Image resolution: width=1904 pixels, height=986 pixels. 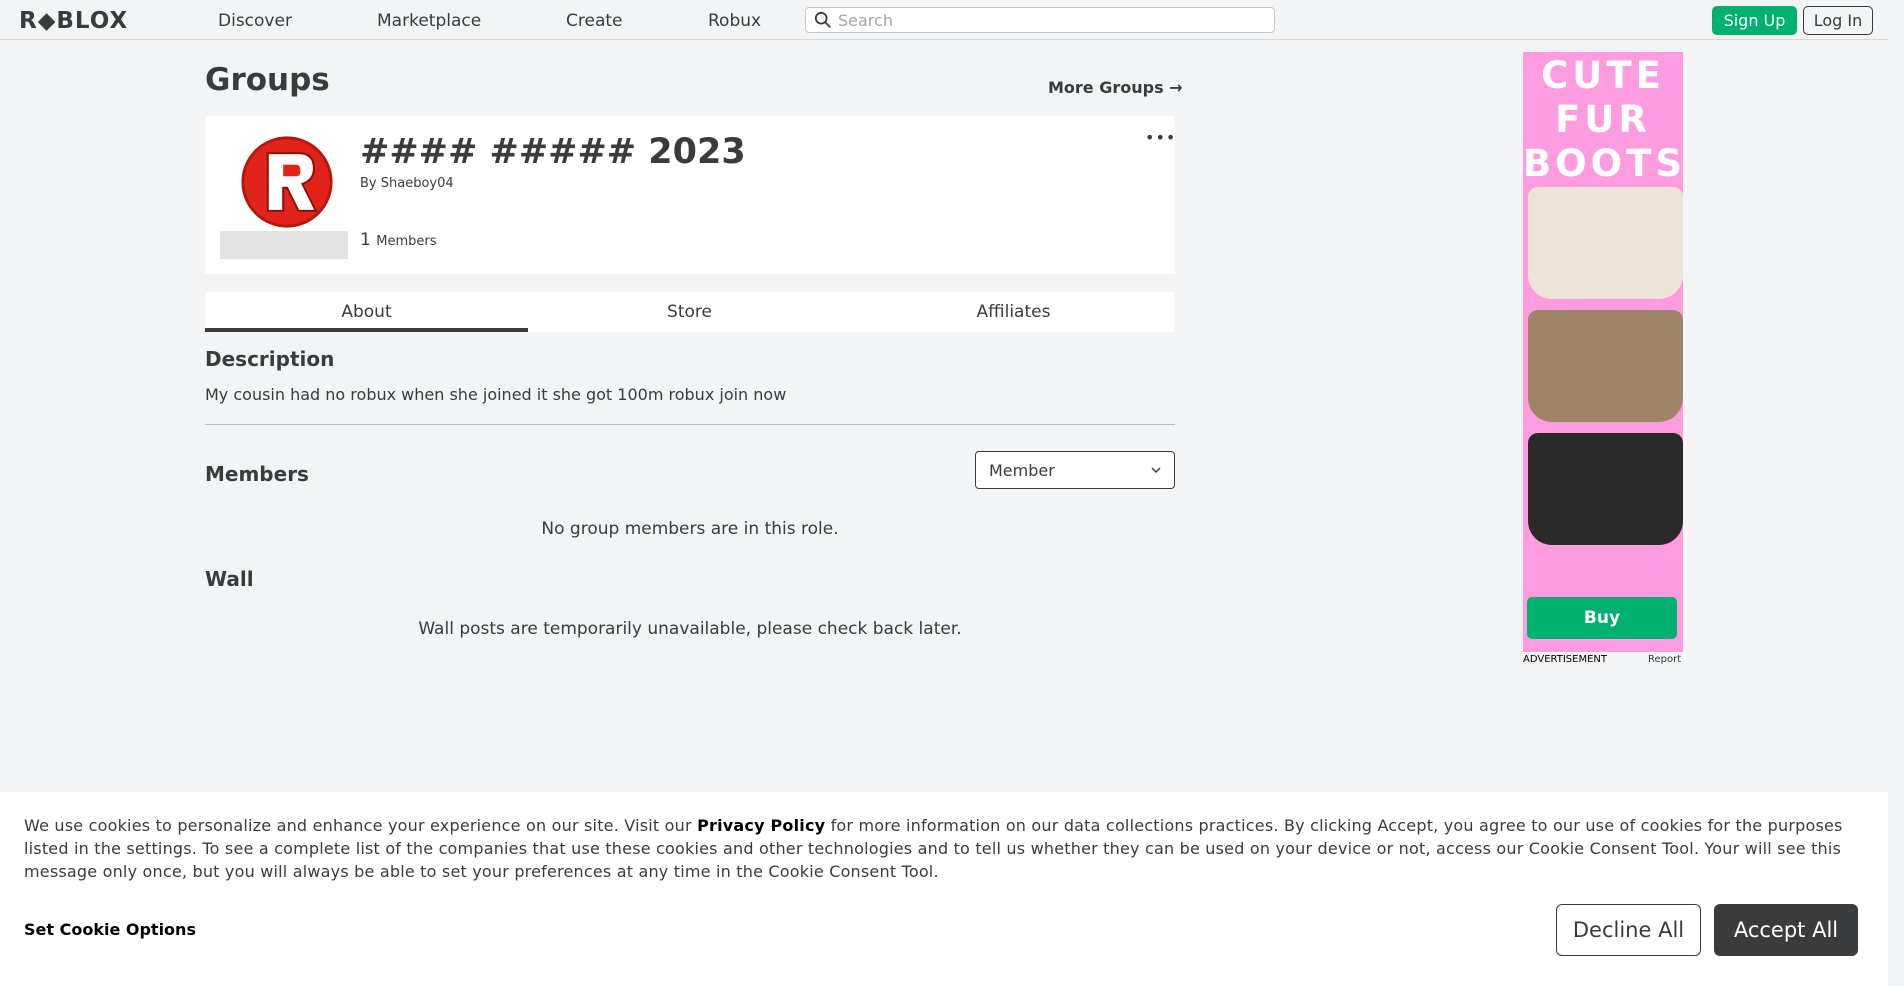 What do you see at coordinates (73, 21) in the screenshot?
I see `roblox-logo: R◆BLOX` at bounding box center [73, 21].